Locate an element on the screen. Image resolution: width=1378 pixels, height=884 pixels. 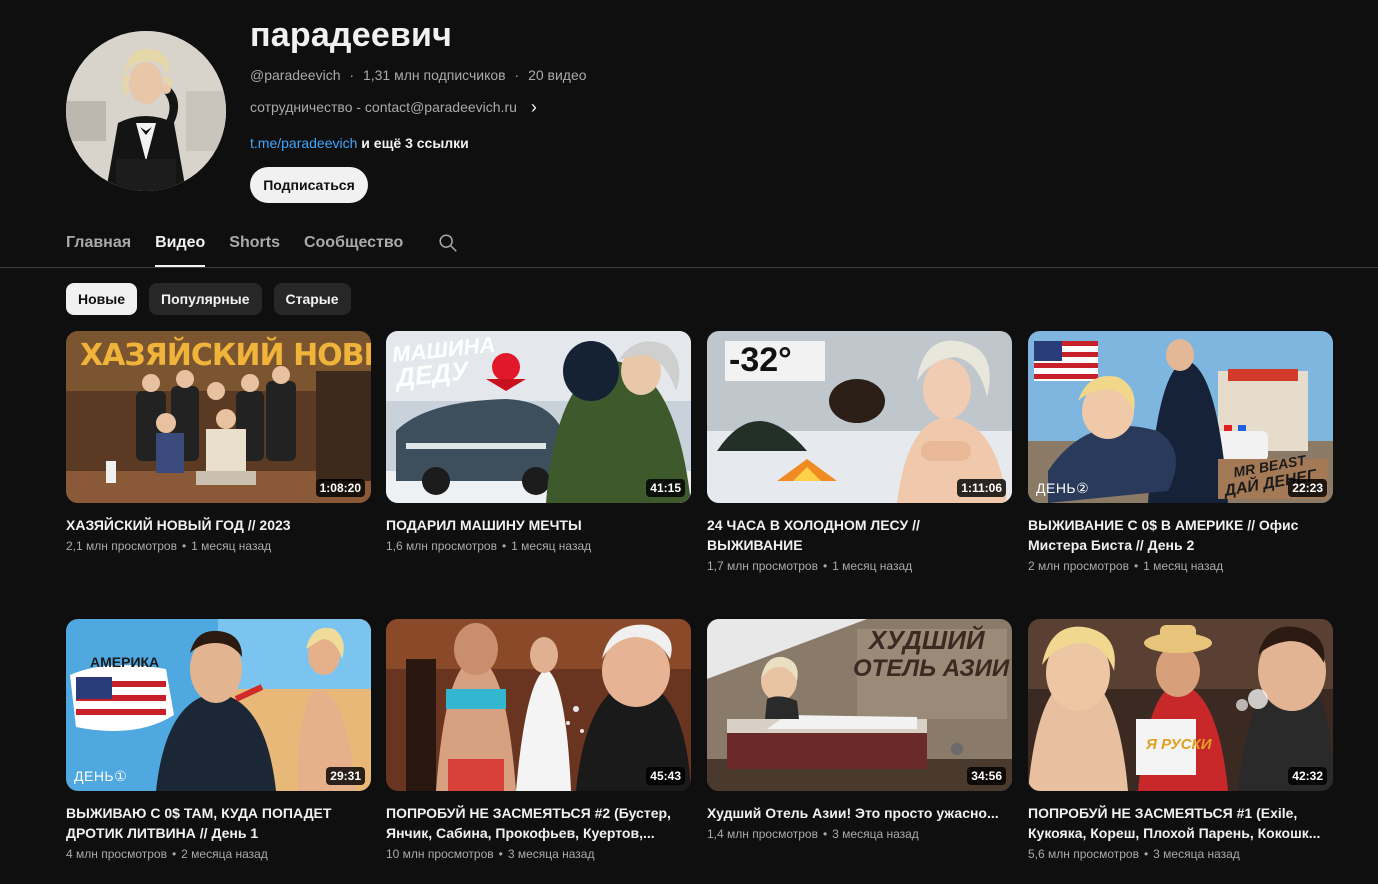
video-views: 2,1 млн просмотров is located at coordinates (121, 546).